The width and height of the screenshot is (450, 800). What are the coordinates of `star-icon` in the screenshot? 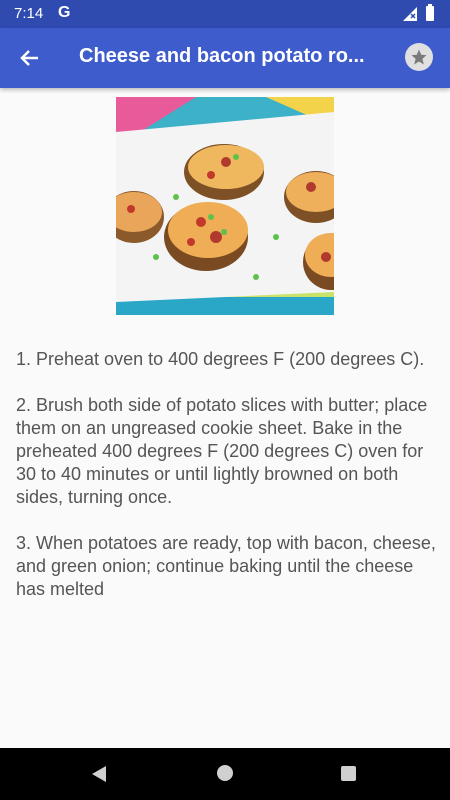 It's located at (419, 57).